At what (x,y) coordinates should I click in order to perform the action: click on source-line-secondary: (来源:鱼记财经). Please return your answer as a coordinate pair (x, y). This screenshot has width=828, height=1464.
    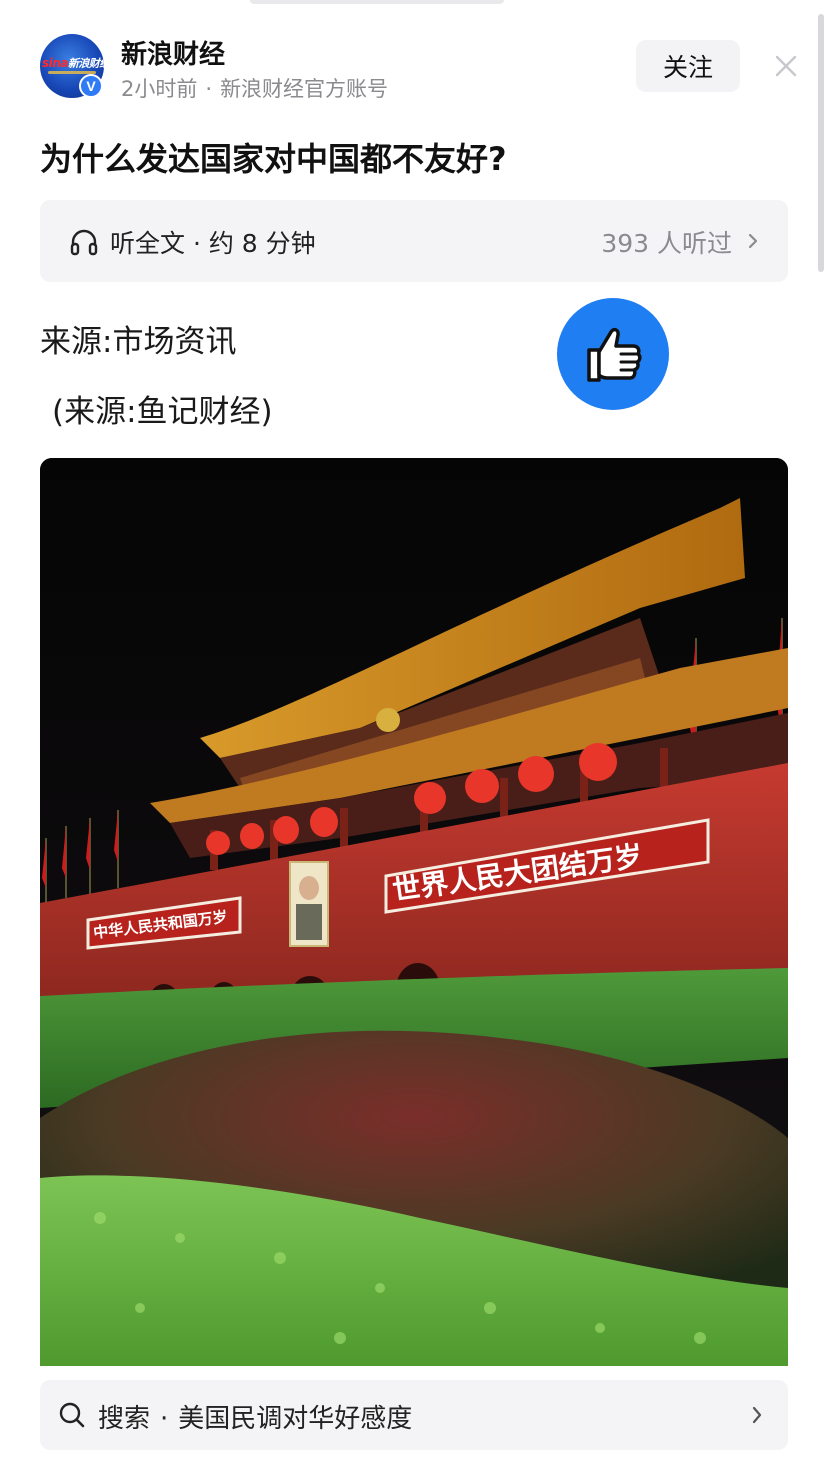
    Looking at the image, I should click on (162, 412).